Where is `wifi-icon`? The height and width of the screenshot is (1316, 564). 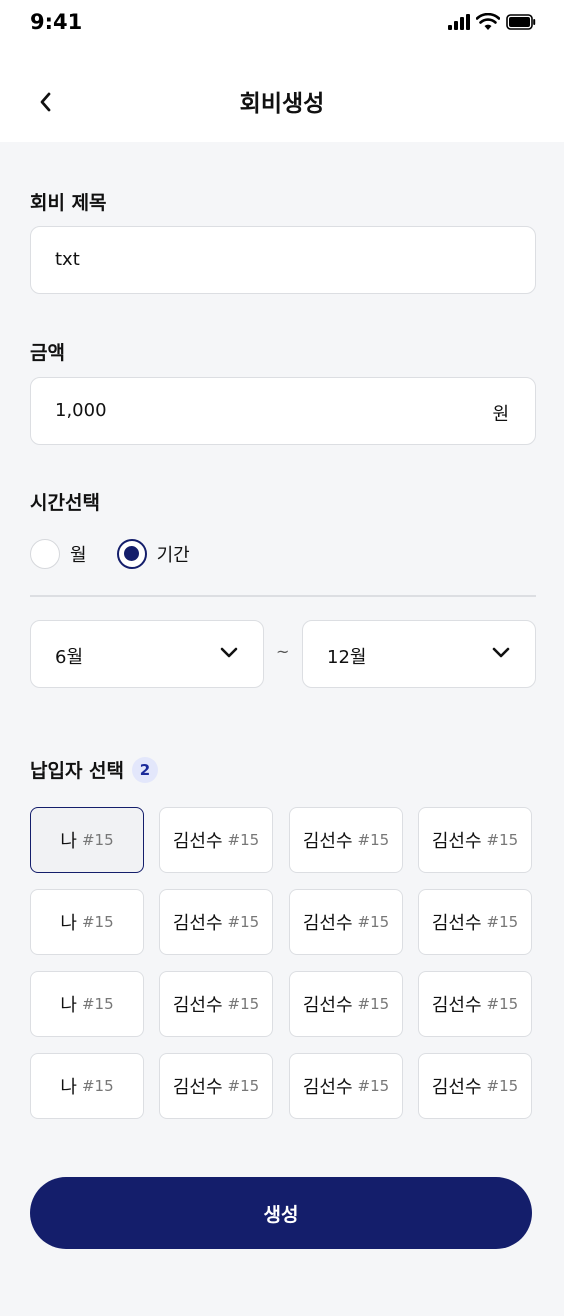 wifi-icon is located at coordinates (488, 21).